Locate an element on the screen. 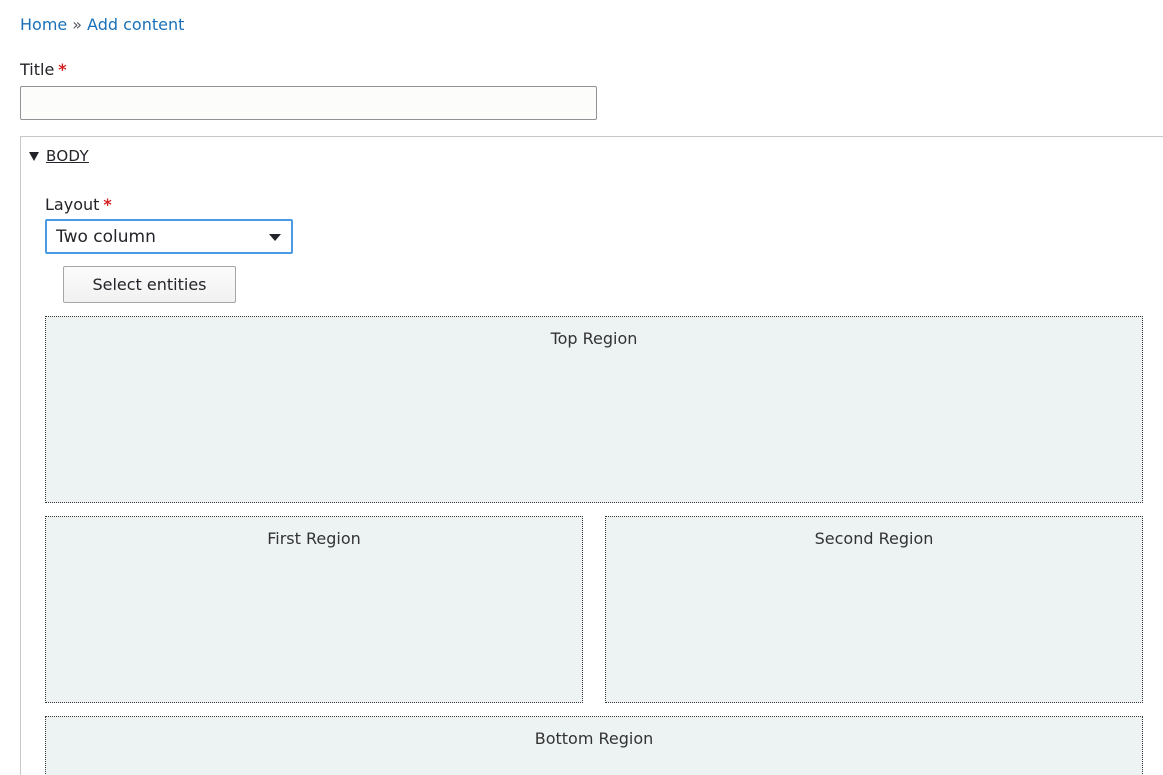 Image resolution: width=1163 pixels, height=775 pixels. second-region: Second Region is located at coordinates (874, 609).